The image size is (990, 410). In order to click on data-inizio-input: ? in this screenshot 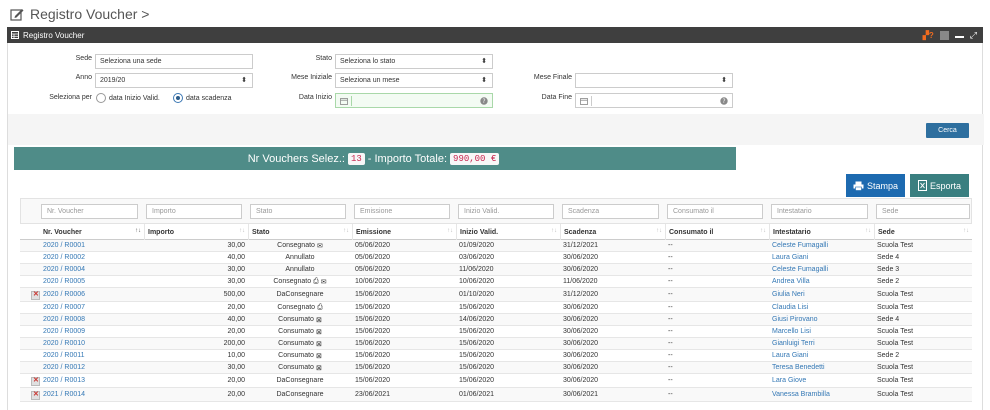, I will do `click(414, 100)`.